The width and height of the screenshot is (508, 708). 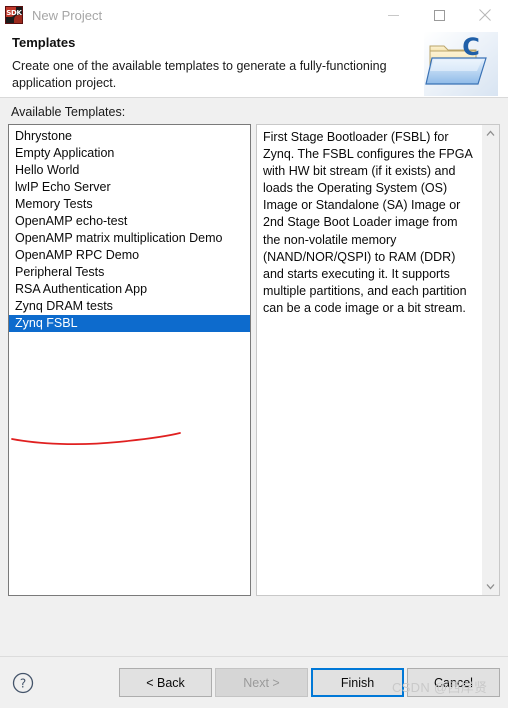 I want to click on list-item: Dhrystone, so click(x=129, y=136).